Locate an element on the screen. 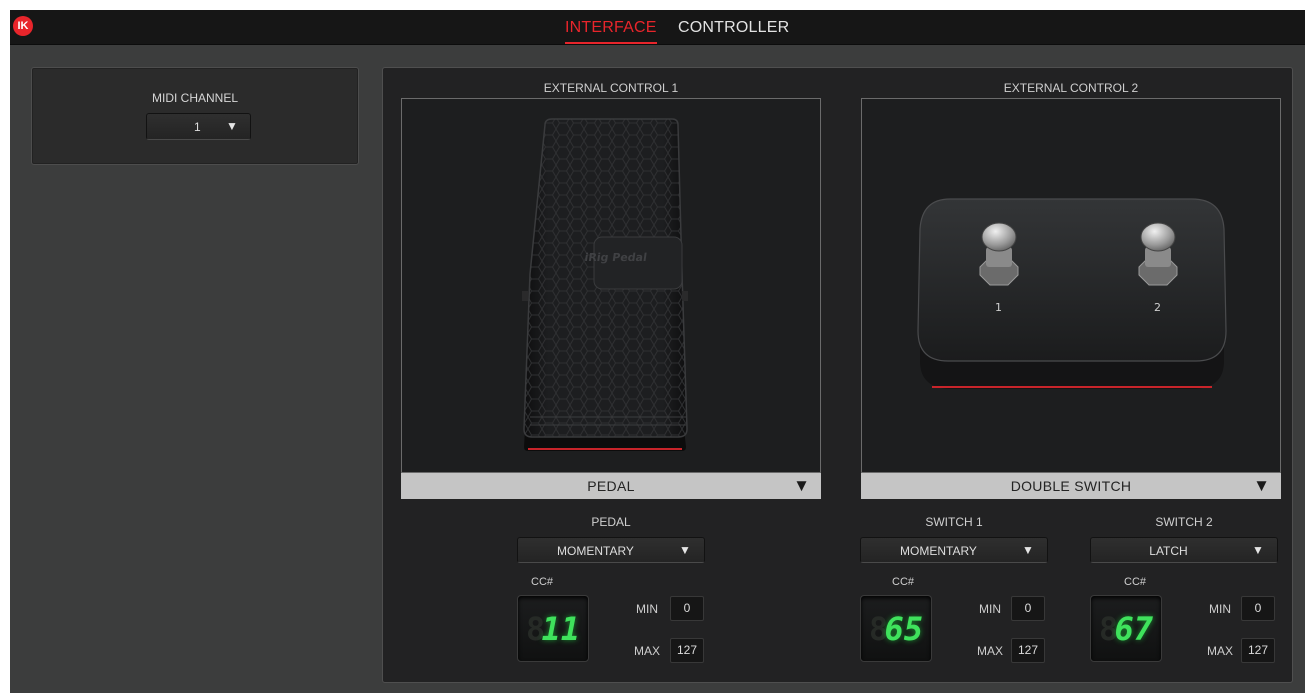 Image resolution: width=1305 pixels, height=693 pixels. pedal-mode-dropdown: MOMENTARY ▼ is located at coordinates (611, 550).